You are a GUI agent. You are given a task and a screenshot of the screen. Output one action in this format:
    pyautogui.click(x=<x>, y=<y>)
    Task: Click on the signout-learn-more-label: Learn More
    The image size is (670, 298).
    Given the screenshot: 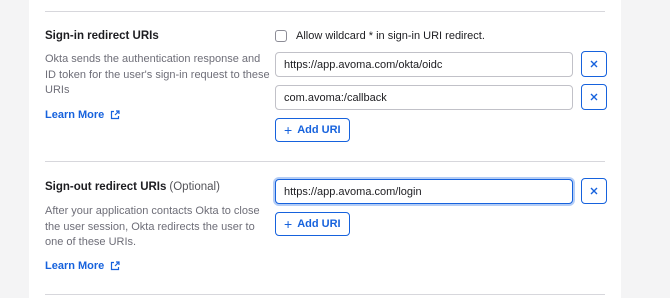 What is the action you would take?
    pyautogui.click(x=75, y=266)
    